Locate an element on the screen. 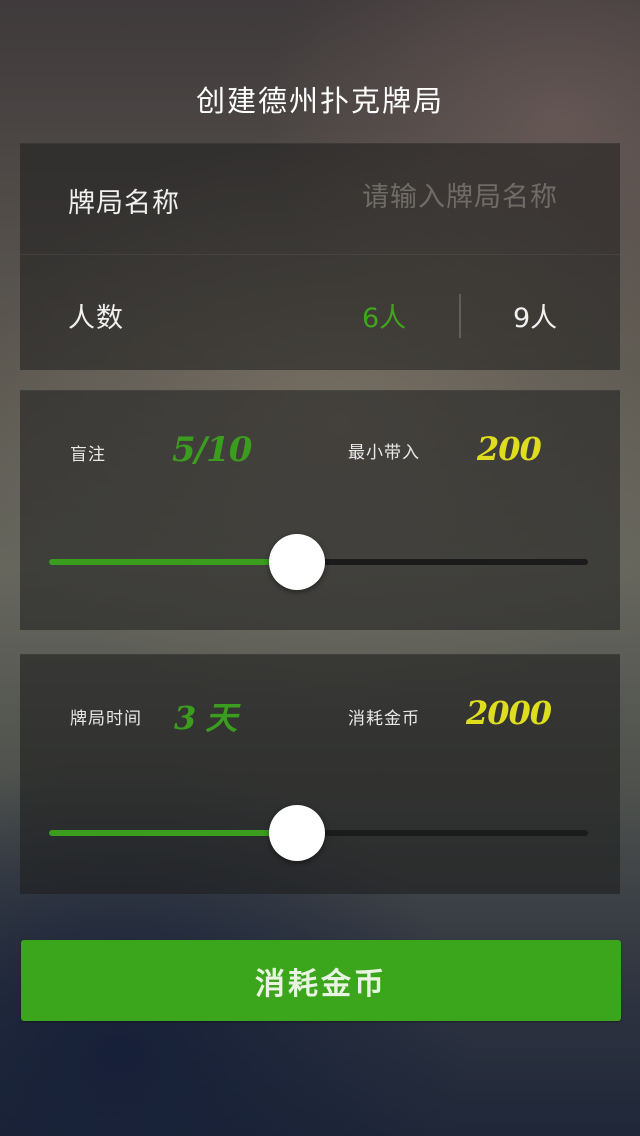  blind-value: 5/10 is located at coordinates (212, 450).